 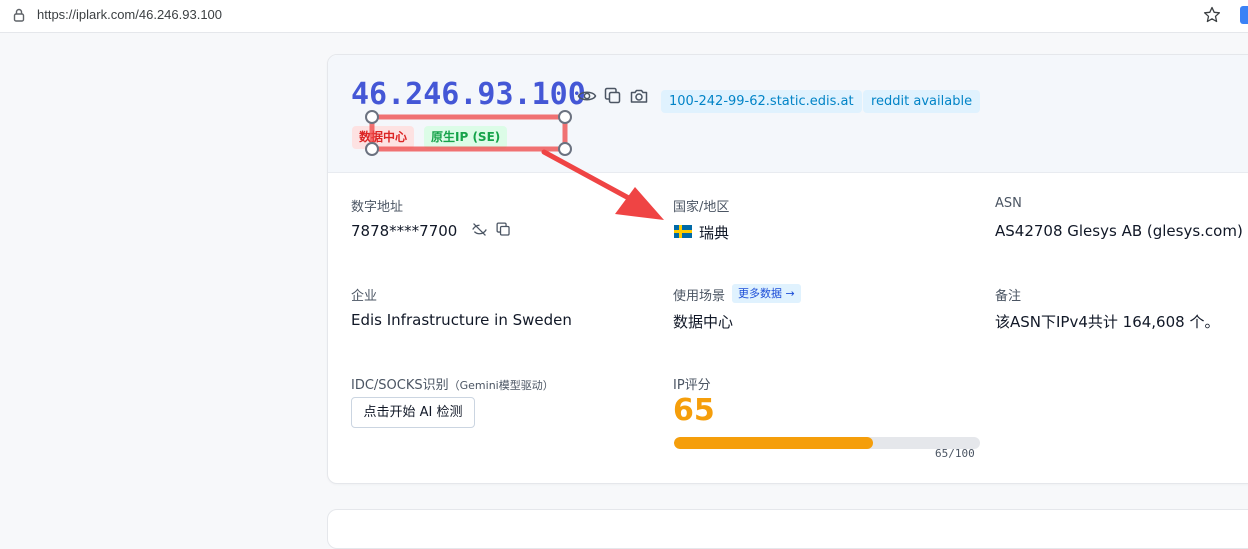 I want to click on camera-icon, so click(x=639, y=96).